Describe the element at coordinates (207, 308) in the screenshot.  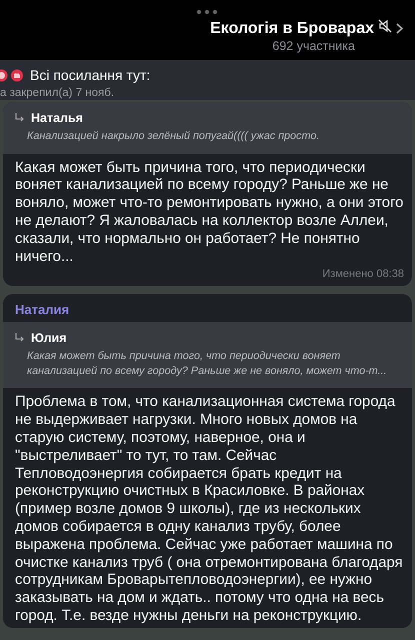
I see `sender-name: Наталия` at that location.